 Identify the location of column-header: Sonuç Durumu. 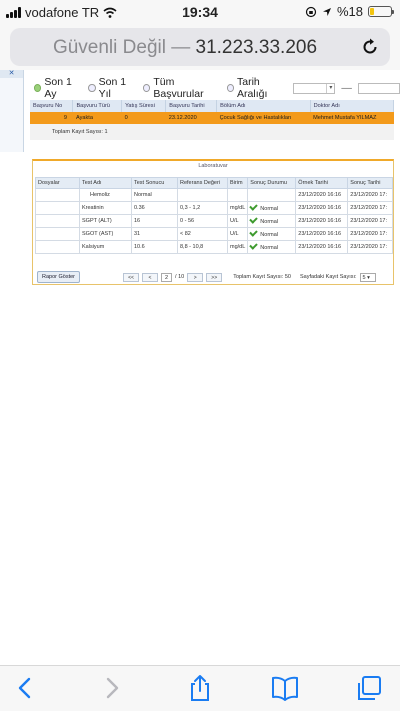
(272, 183).